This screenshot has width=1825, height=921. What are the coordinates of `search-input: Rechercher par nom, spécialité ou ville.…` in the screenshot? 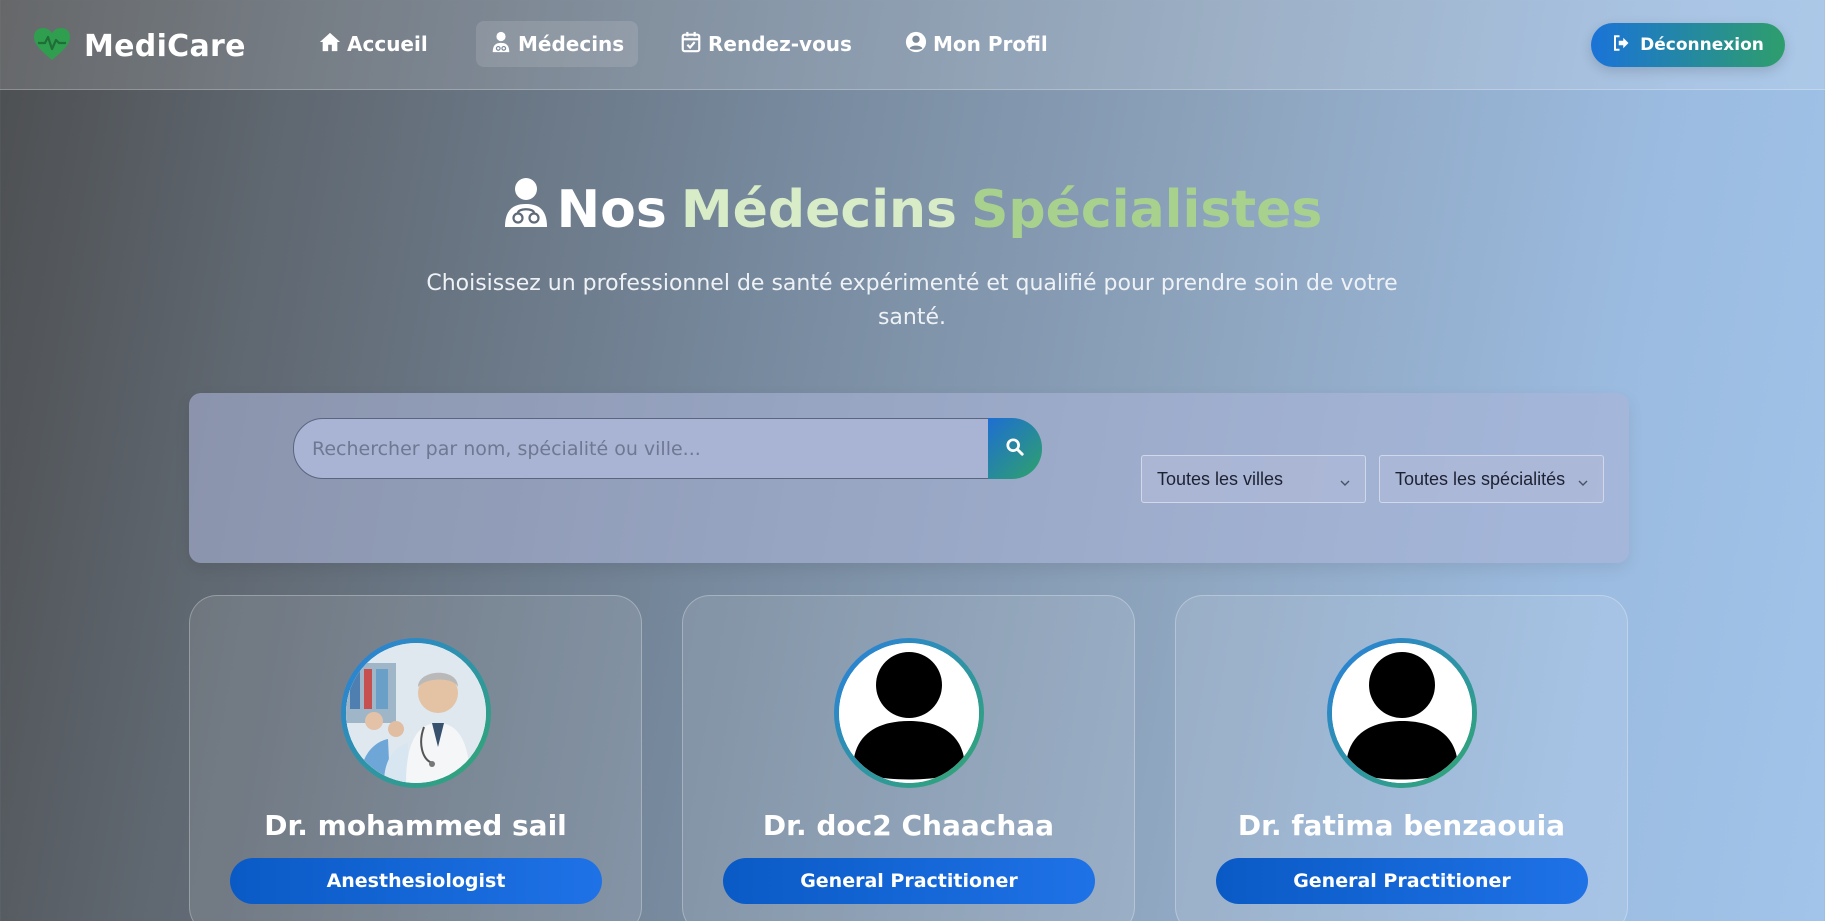 It's located at (641, 448).